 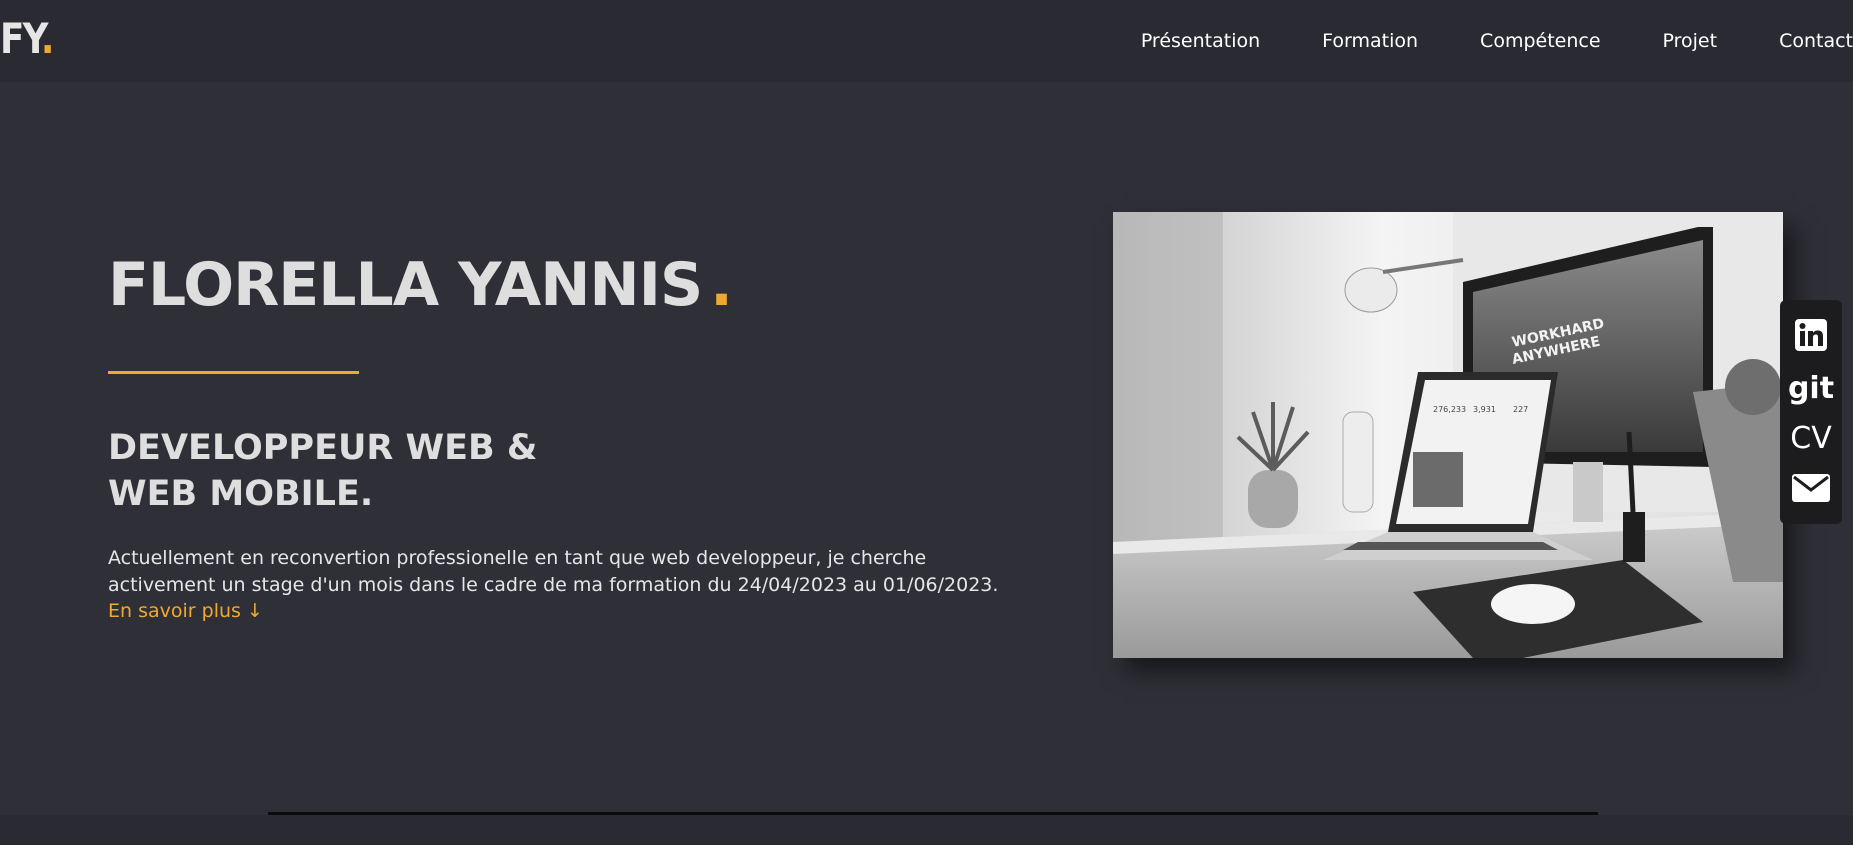 What do you see at coordinates (241, 494) in the screenshot?
I see `hero-subtitle-line2: WEB MOBILE.` at bounding box center [241, 494].